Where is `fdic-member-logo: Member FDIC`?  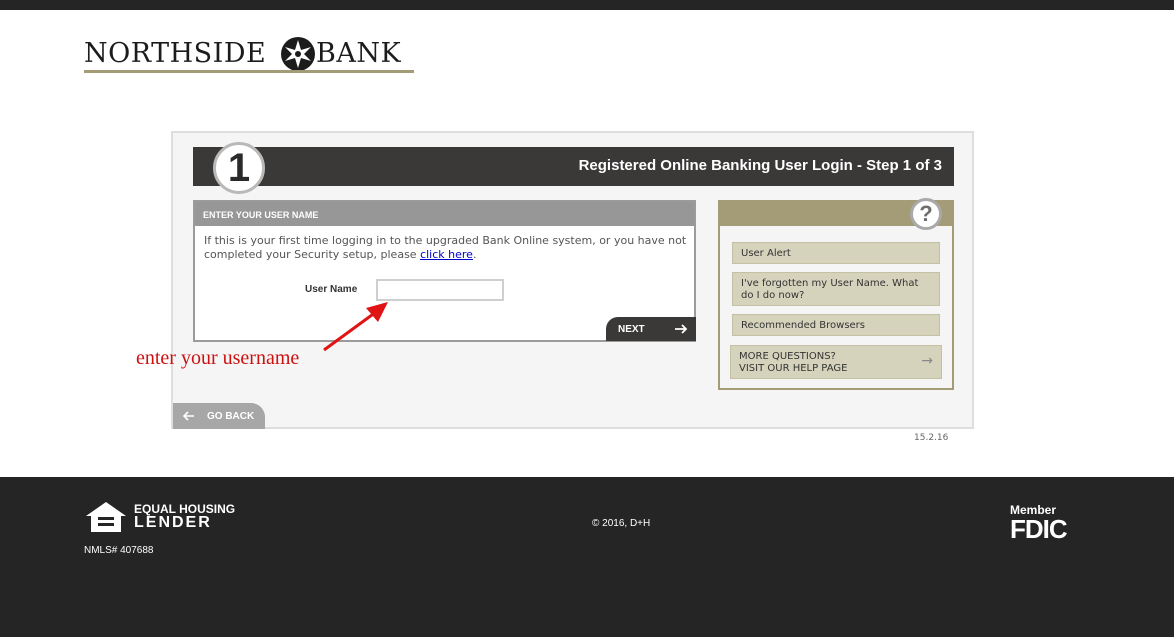 fdic-member-logo: Member FDIC is located at coordinates (1039, 523).